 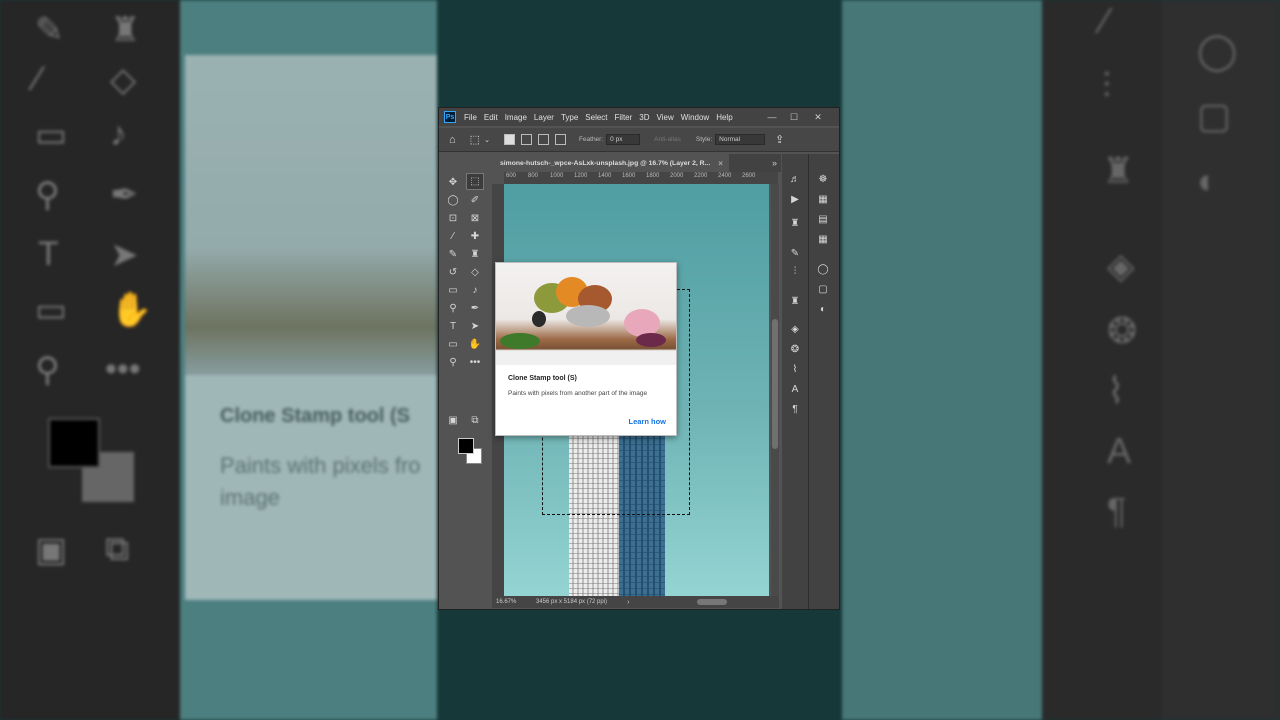 I want to click on vertical-scrollbar, so click(x=775, y=390).